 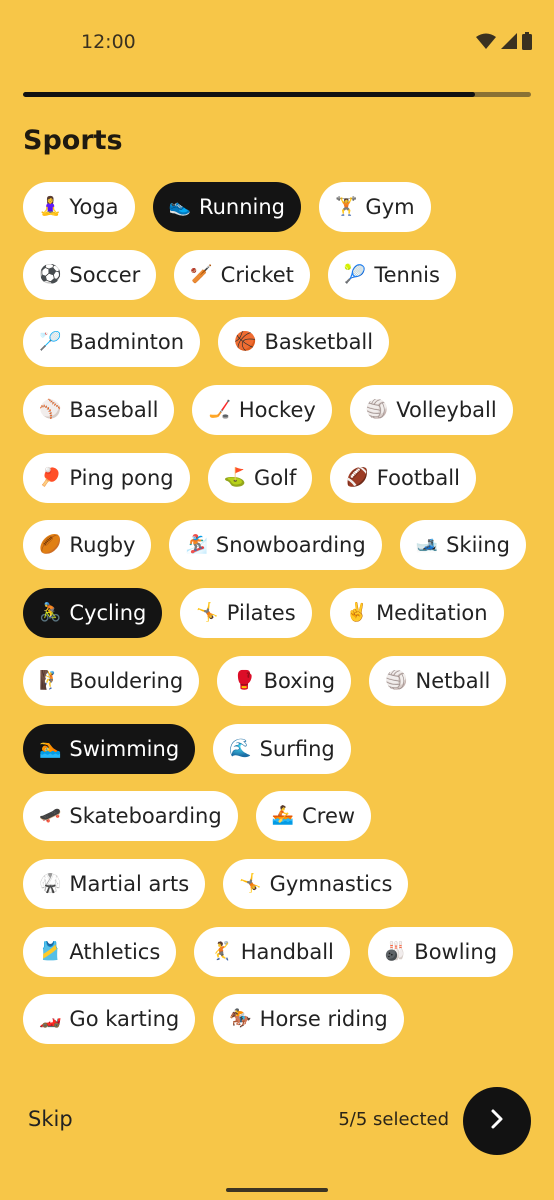 I want to click on sport-chip-surfing: 🌊 Surfing, so click(x=282, y=748).